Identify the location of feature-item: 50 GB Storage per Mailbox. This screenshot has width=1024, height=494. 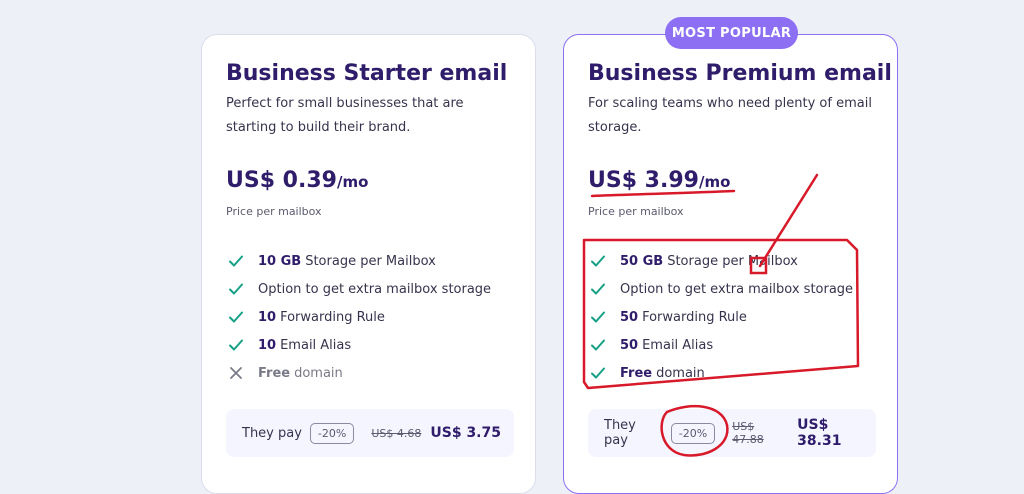
(720, 261).